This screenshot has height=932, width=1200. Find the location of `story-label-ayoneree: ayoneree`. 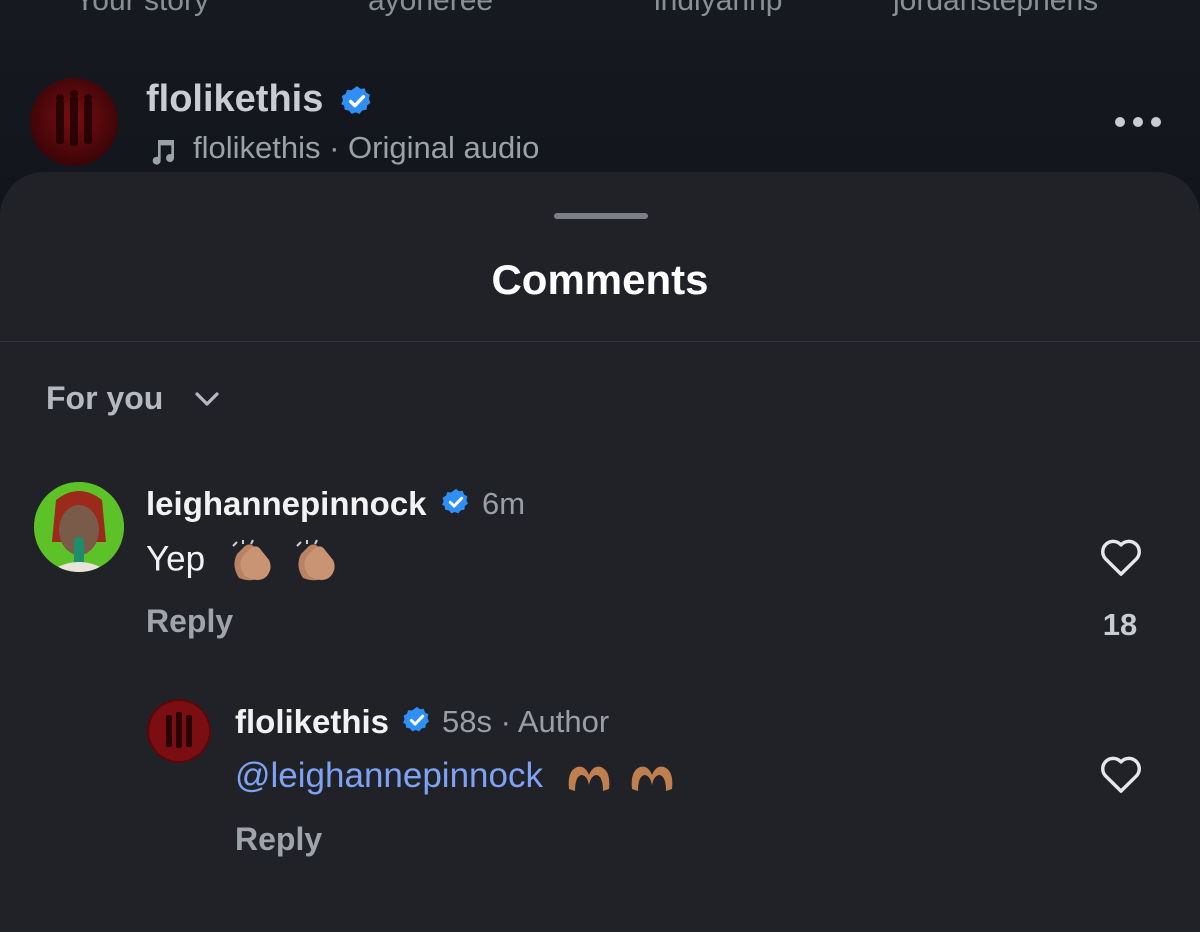

story-label-ayoneree: ayoneree is located at coordinates (430, 9).